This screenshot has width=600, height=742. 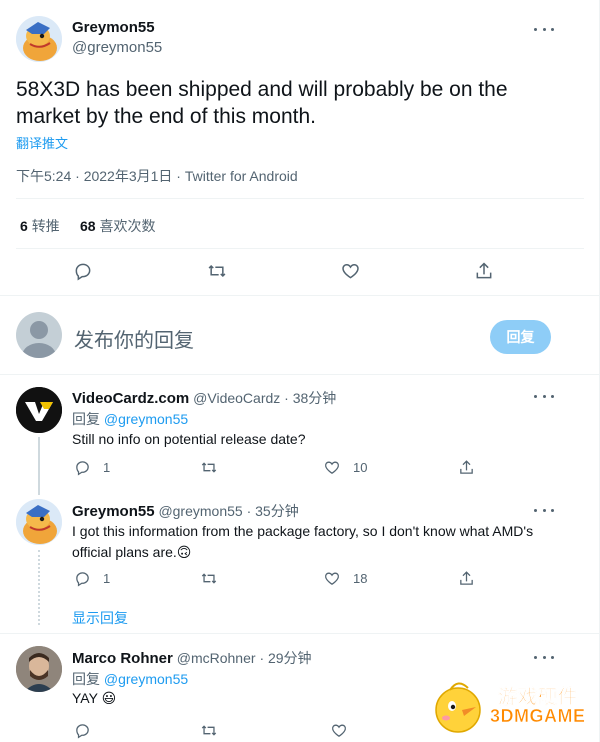 What do you see at coordinates (113, 511) in the screenshot?
I see `reply-display-name: Greymon55` at bounding box center [113, 511].